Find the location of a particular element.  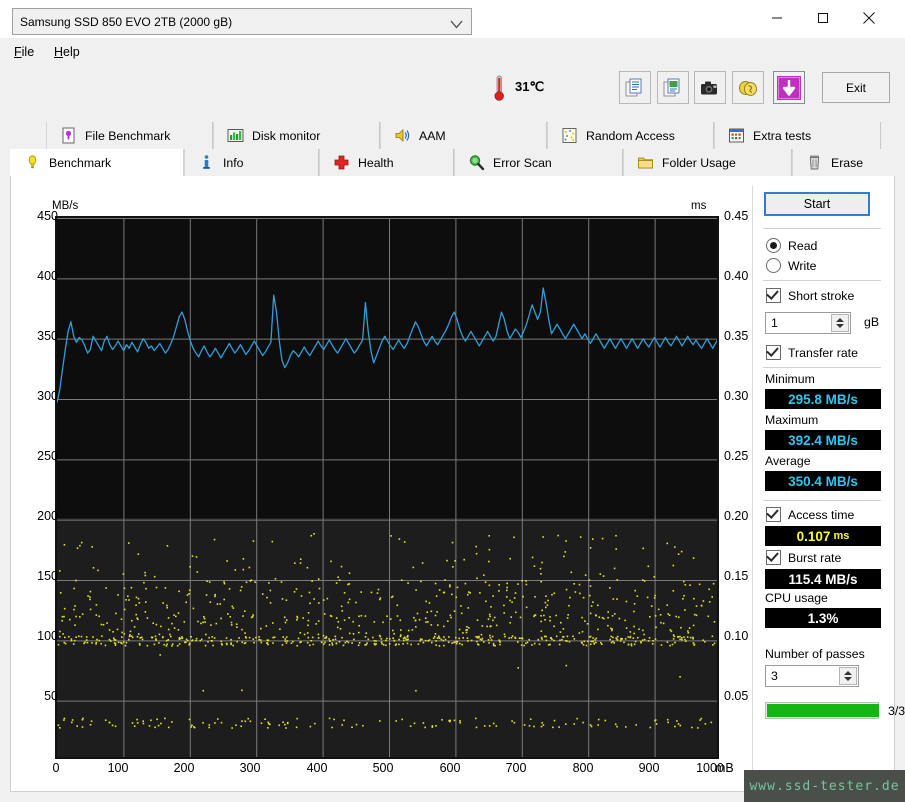

checkbox-access-time: Access time is located at coordinates (810, 514).